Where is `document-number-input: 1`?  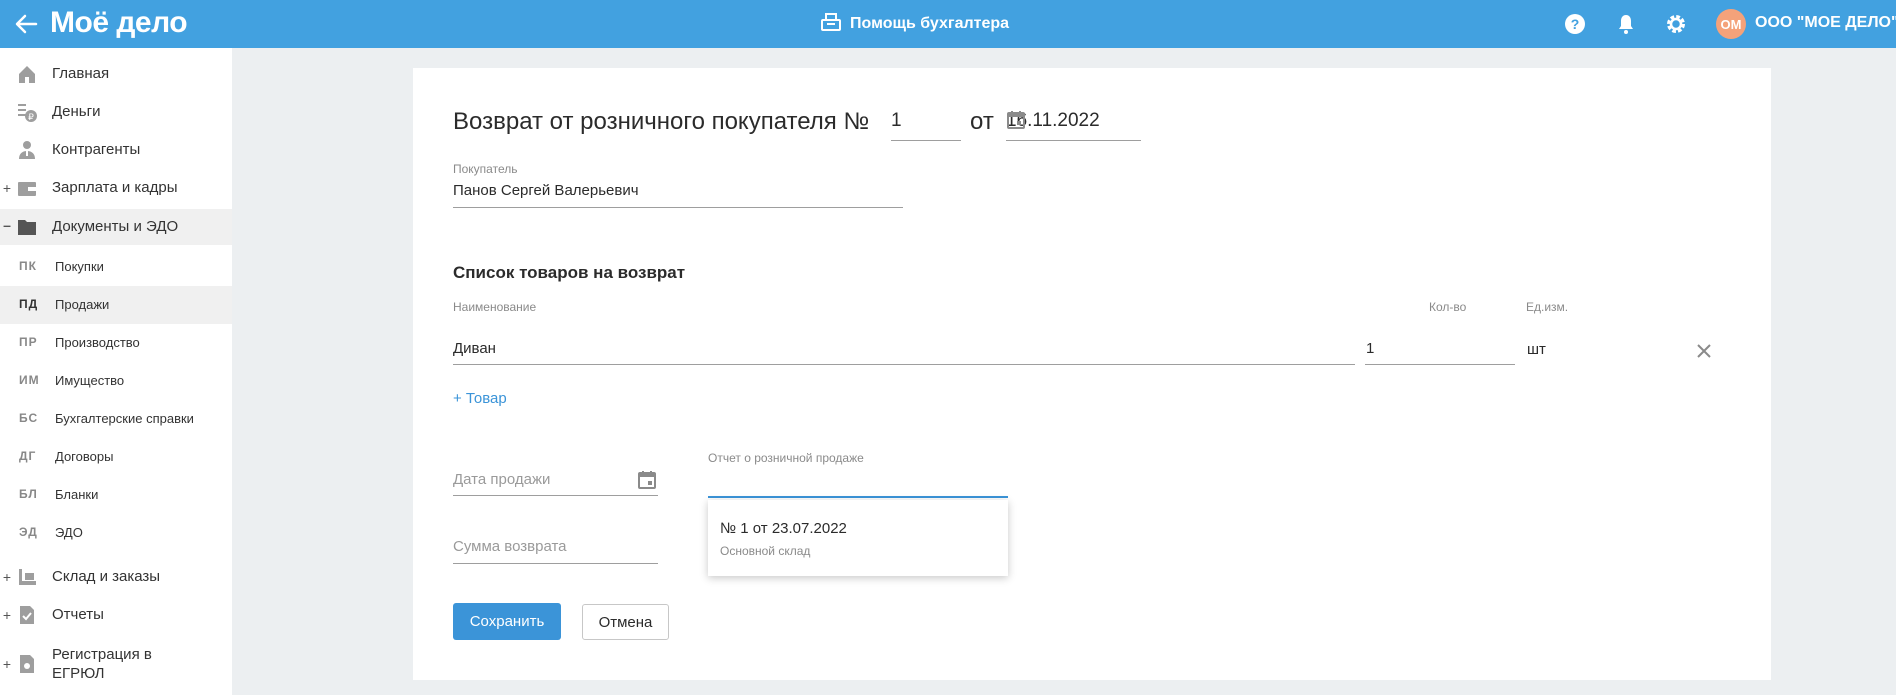
document-number-input: 1 is located at coordinates (926, 123).